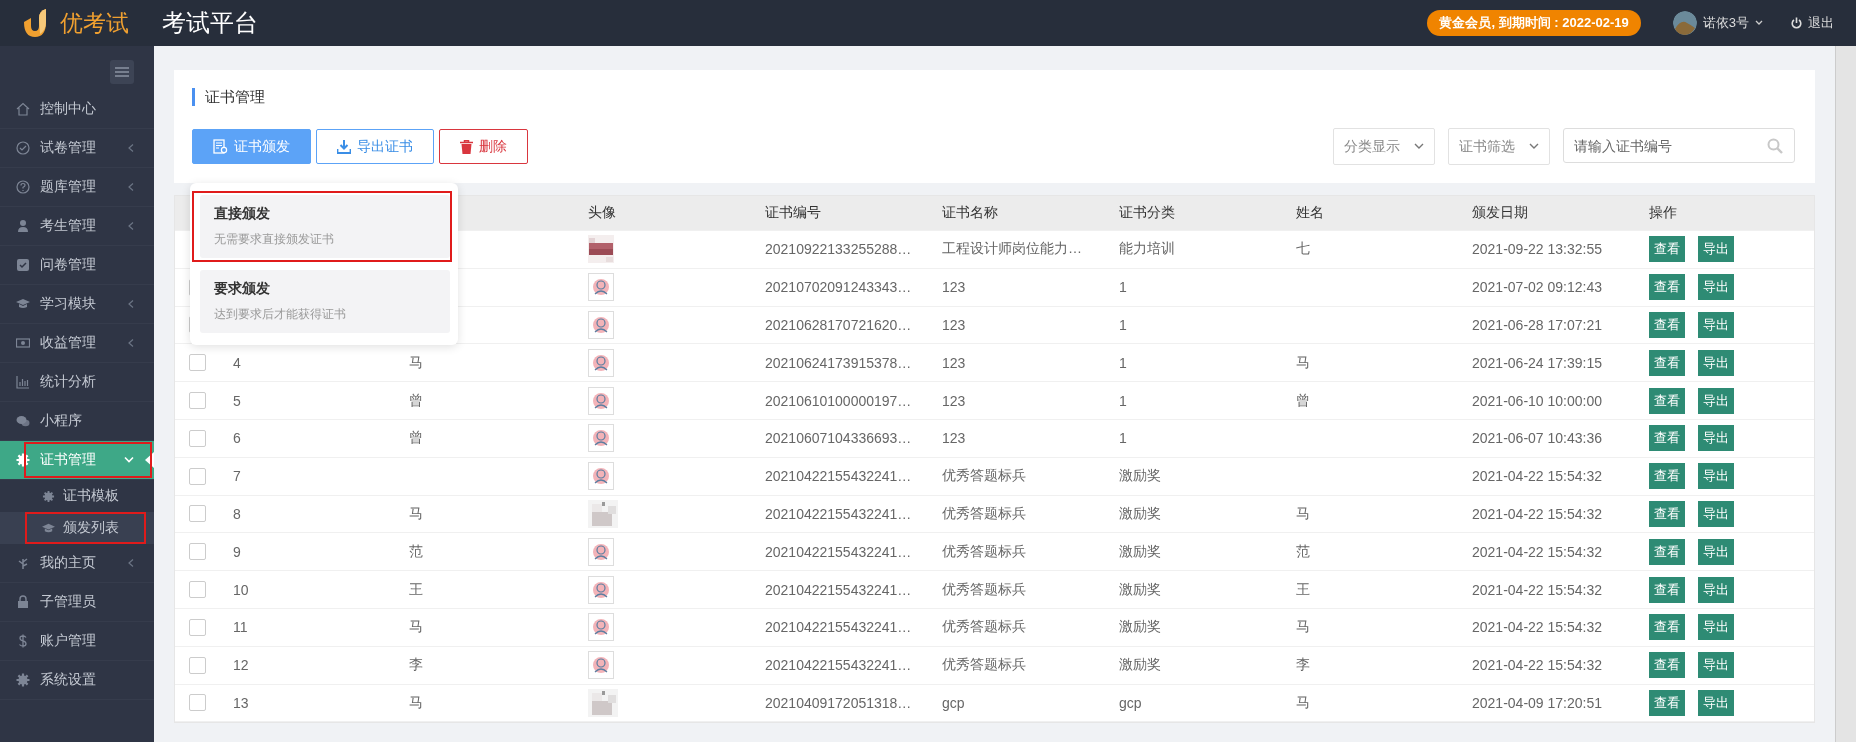  What do you see at coordinates (1663, 213) in the screenshot?
I see `column-header: 操作` at bounding box center [1663, 213].